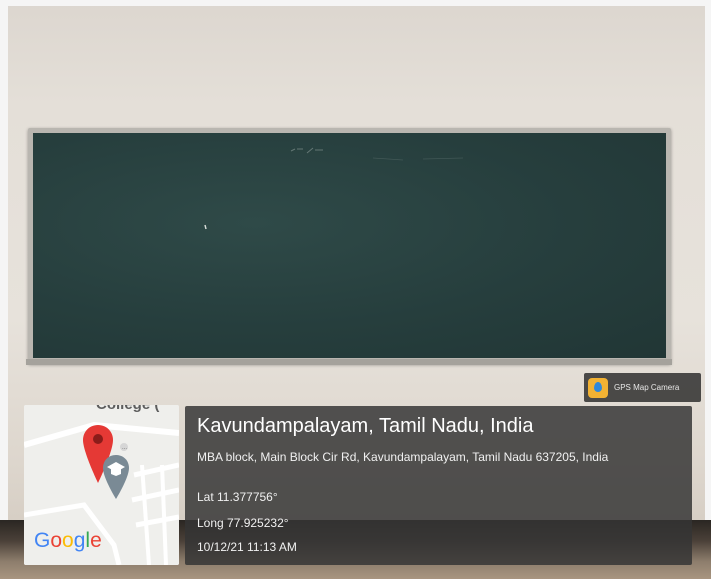 This screenshot has width=711, height=579. What do you see at coordinates (101, 485) in the screenshot?
I see `map-thumbnail: ... College ( Google` at bounding box center [101, 485].